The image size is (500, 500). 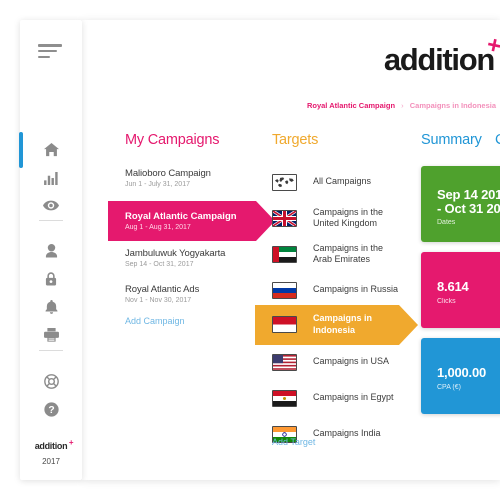 I want to click on help-icon: ?, so click(x=51, y=409).